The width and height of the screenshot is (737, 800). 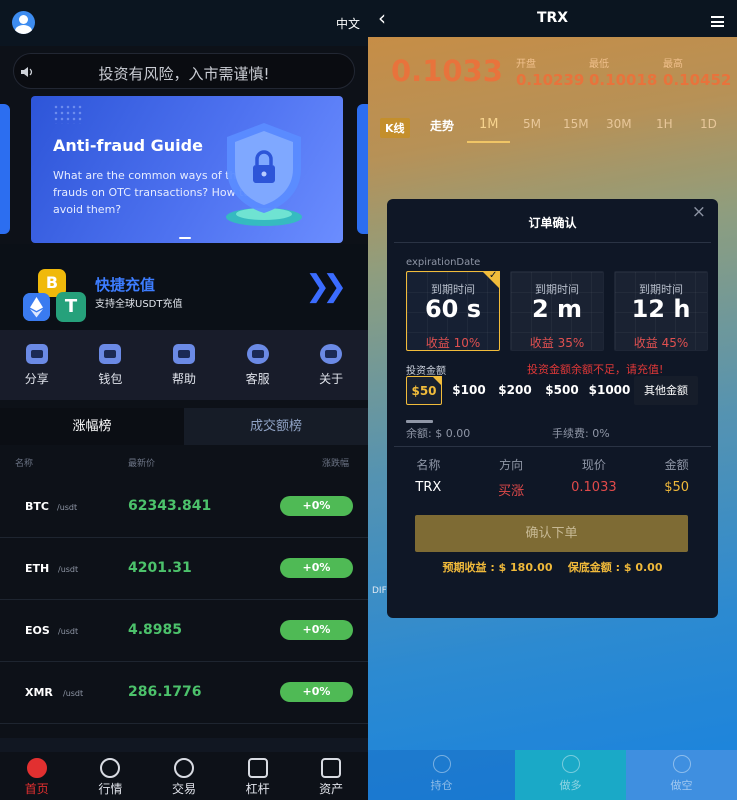 I want to click on menu-item-about: 关于, so click(x=331, y=365).